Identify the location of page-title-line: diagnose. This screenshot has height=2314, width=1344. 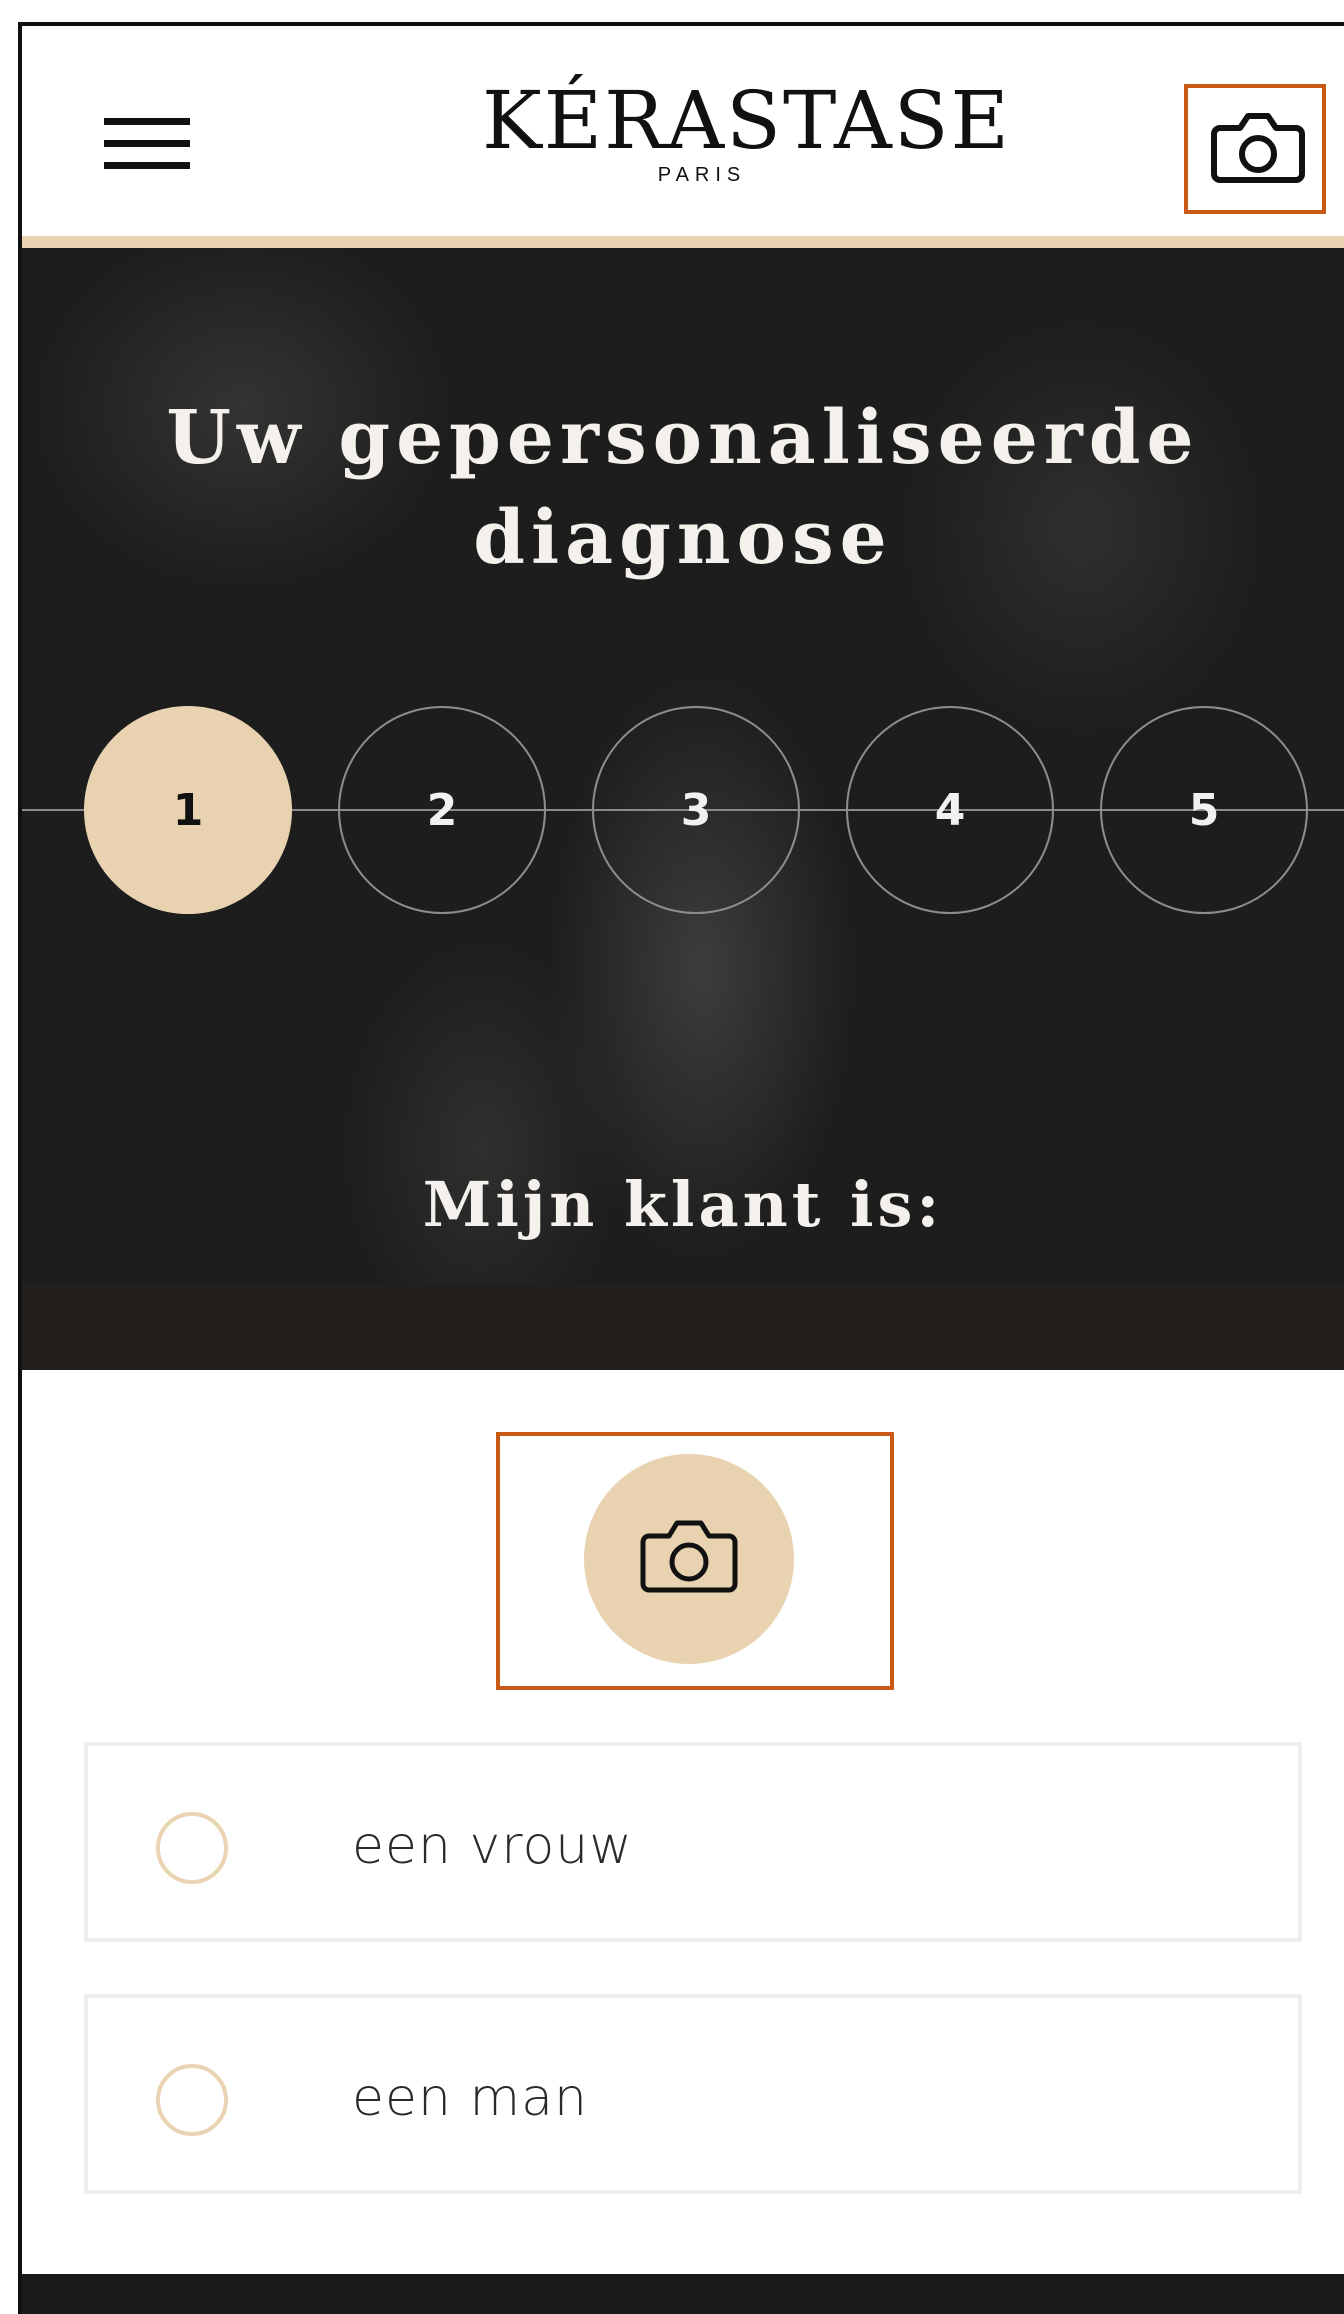
(683, 538).